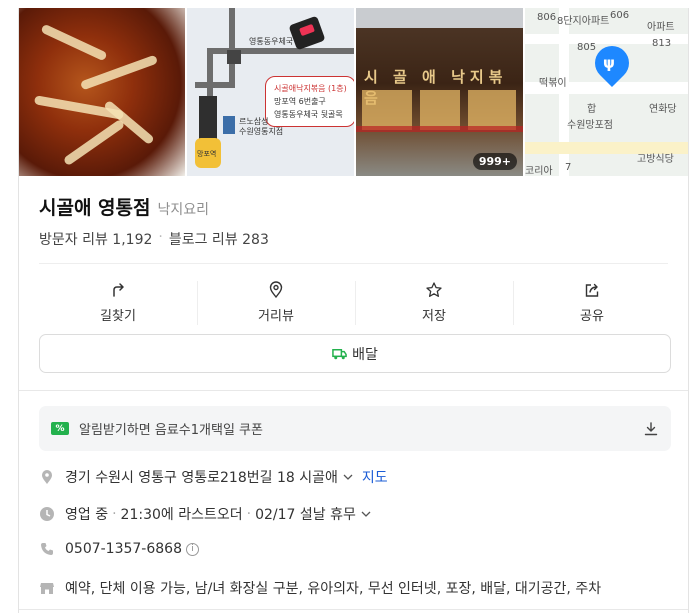  Describe the element at coordinates (276, 302) in the screenshot. I see `street-view-button: 거리뷰` at that location.